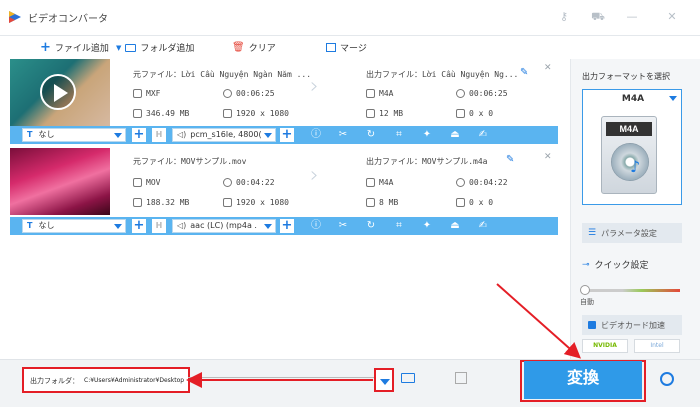 This screenshot has width=700, height=407. What do you see at coordinates (68, 19) in the screenshot?
I see `window-title: ビデオコンバータ` at bounding box center [68, 19].